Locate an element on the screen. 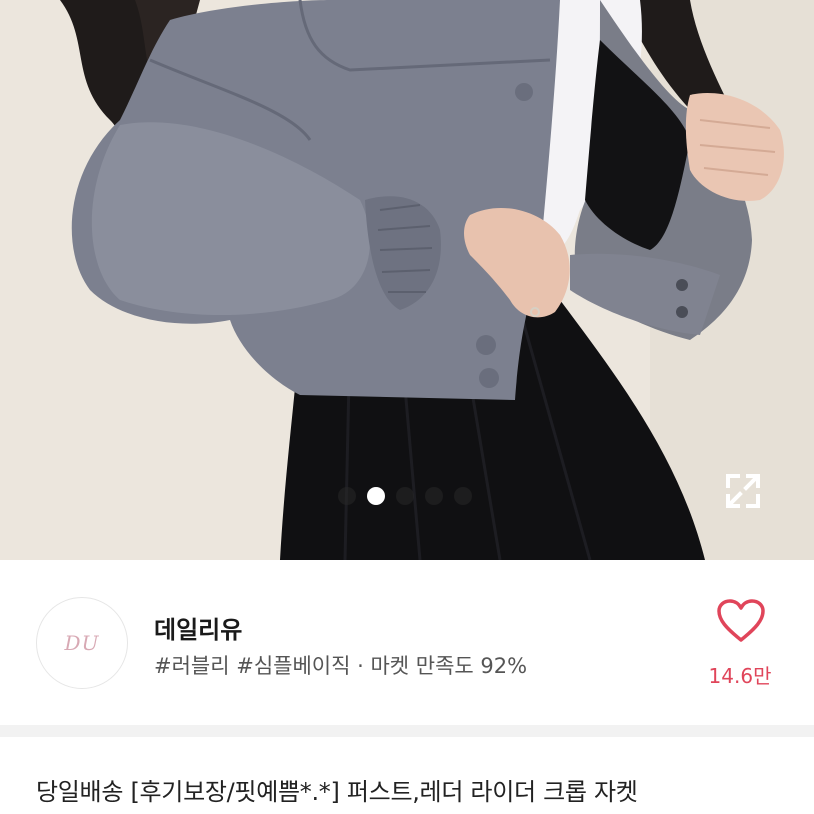 Image resolution: width=814 pixels, height=814 pixels. heart-icon is located at coordinates (741, 621).